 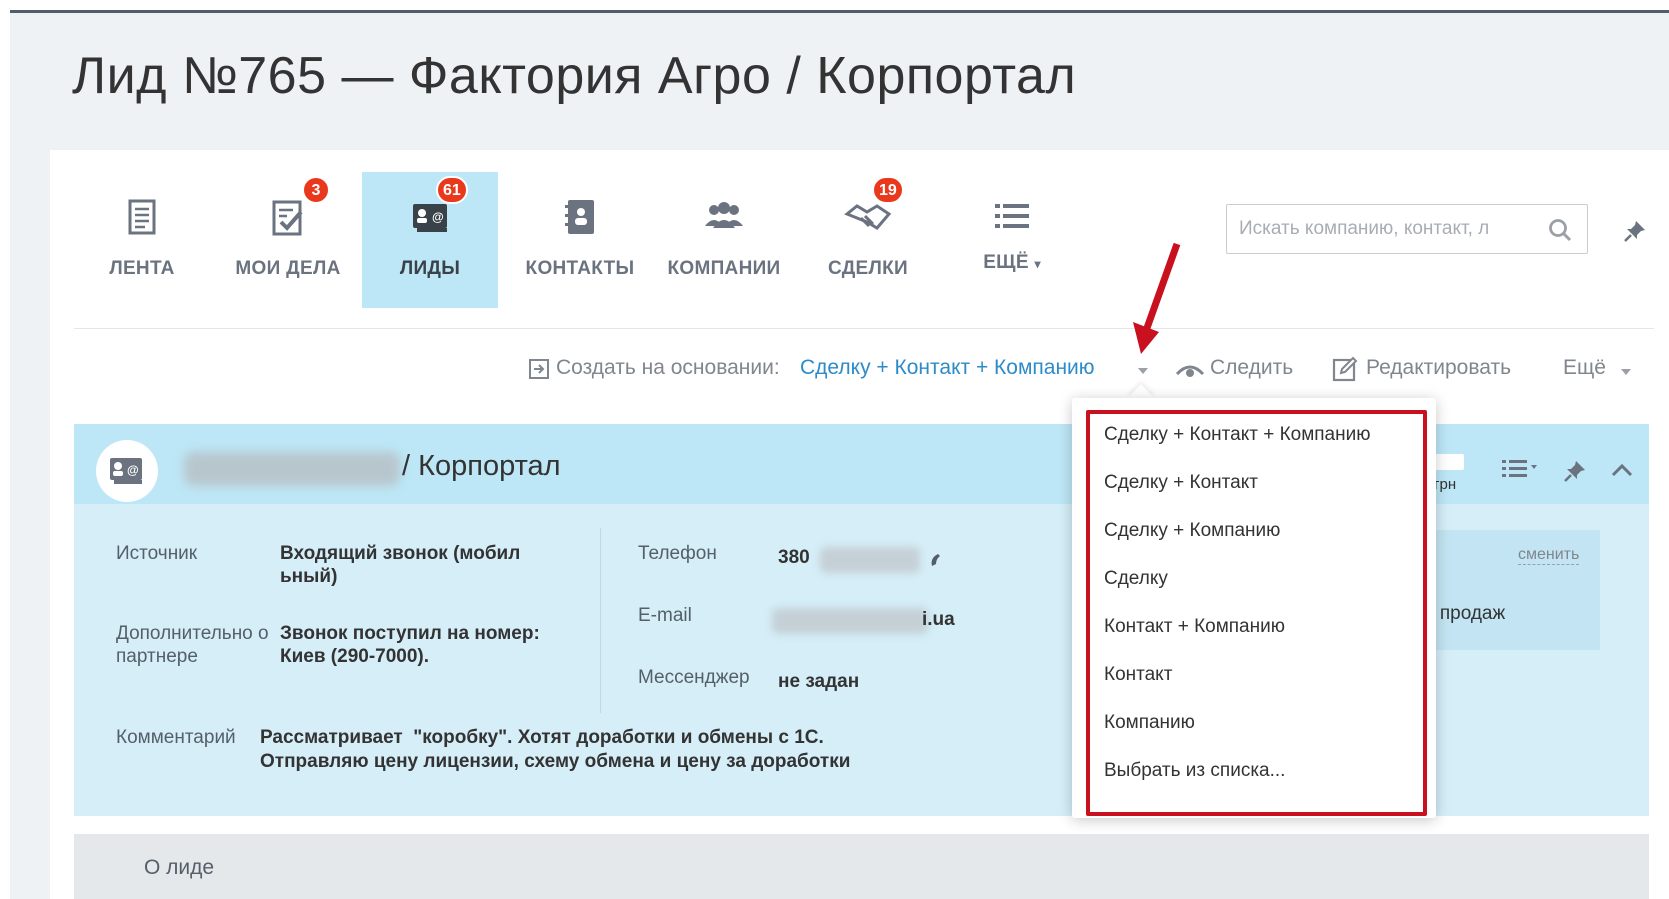 What do you see at coordinates (947, 371) in the screenshot?
I see `create-from-link: Сделку + Контакт + Компанию` at bounding box center [947, 371].